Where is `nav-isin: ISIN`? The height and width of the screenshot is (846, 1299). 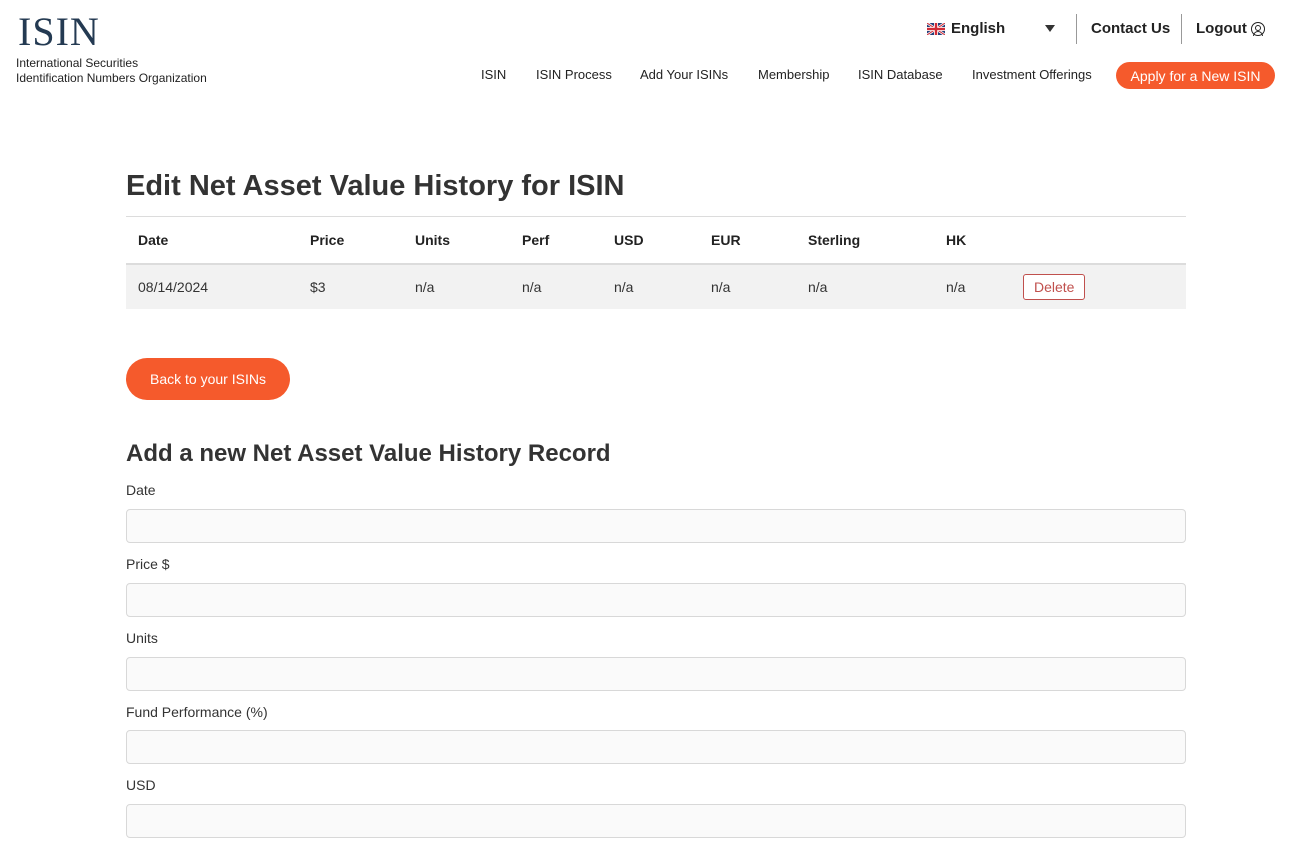
nav-isin: ISIN is located at coordinates (493, 74).